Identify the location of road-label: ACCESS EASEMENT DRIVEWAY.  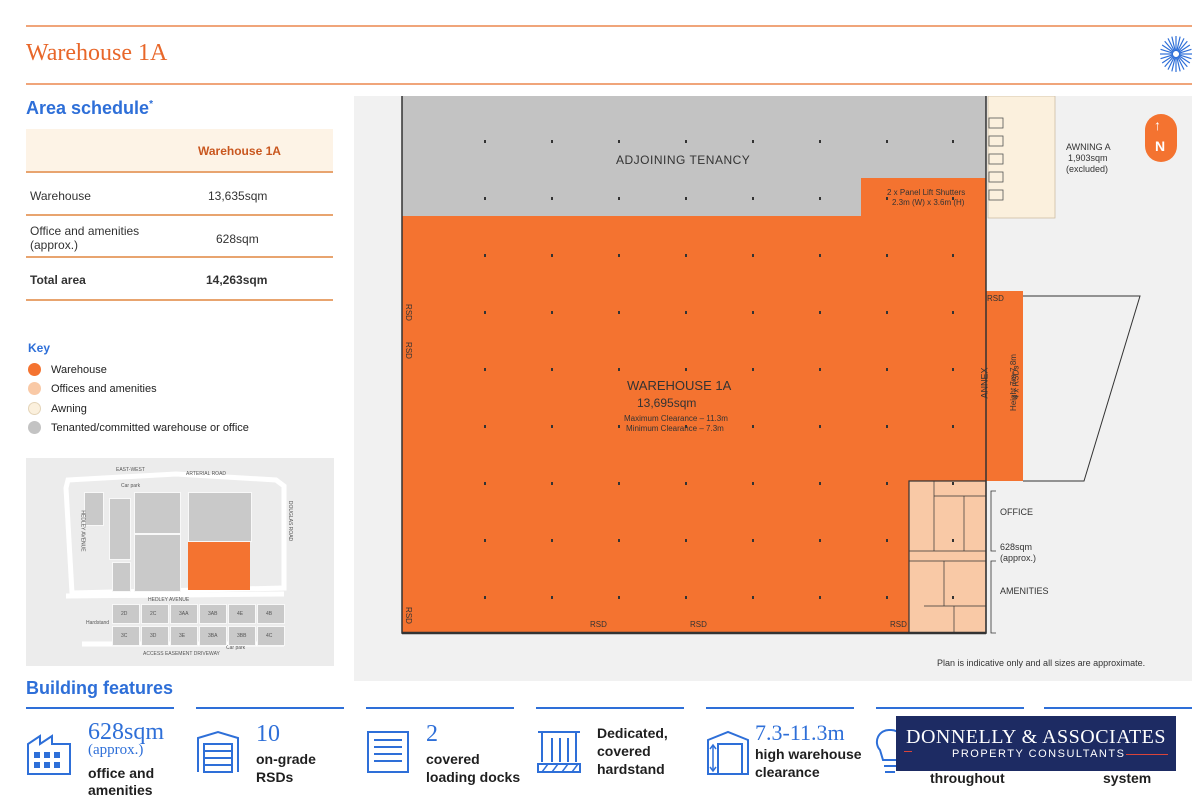
(181, 654).